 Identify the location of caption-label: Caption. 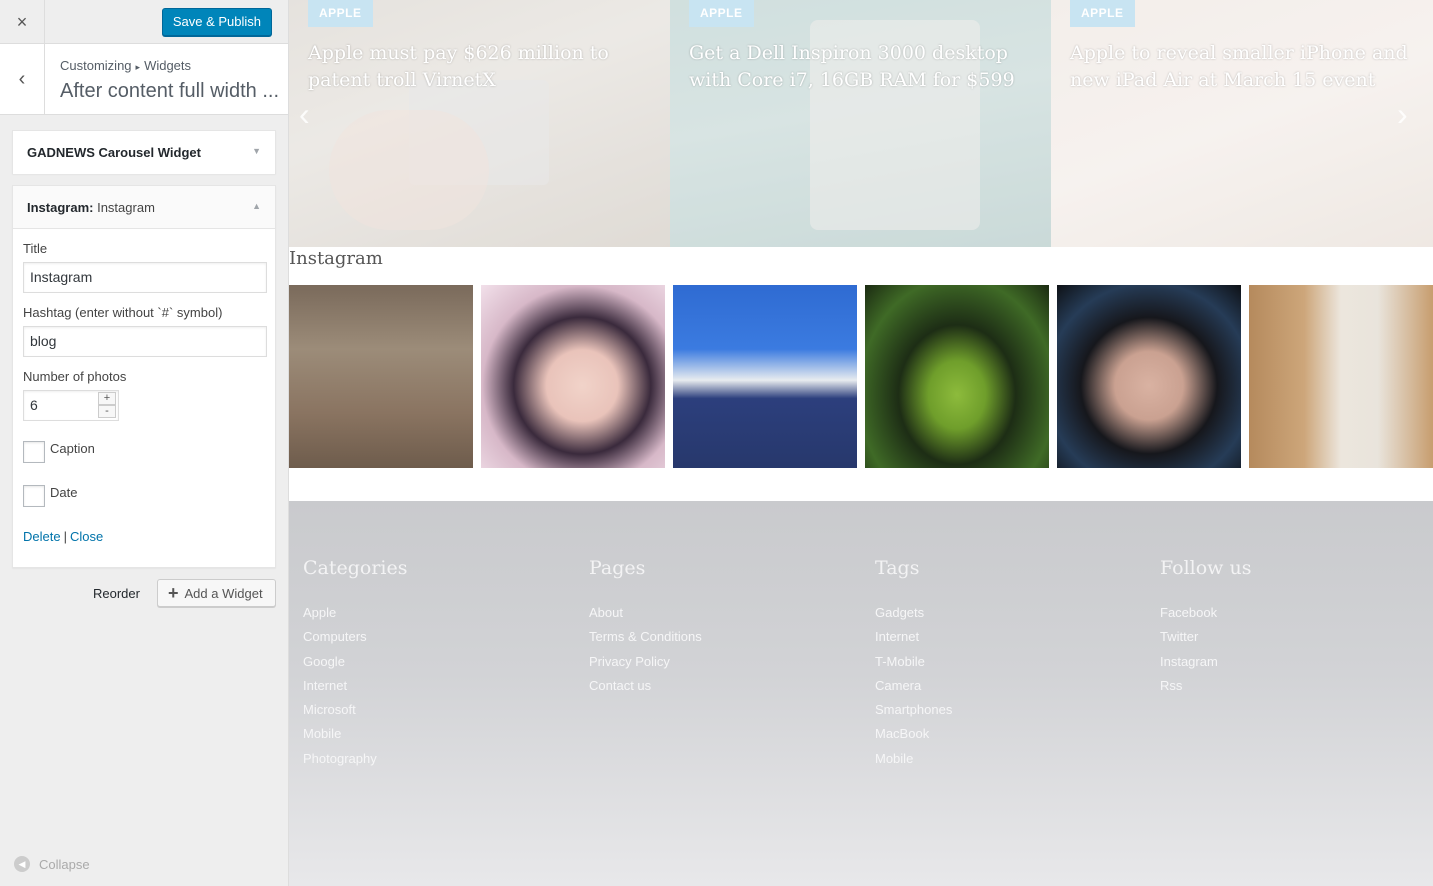
(72, 448).